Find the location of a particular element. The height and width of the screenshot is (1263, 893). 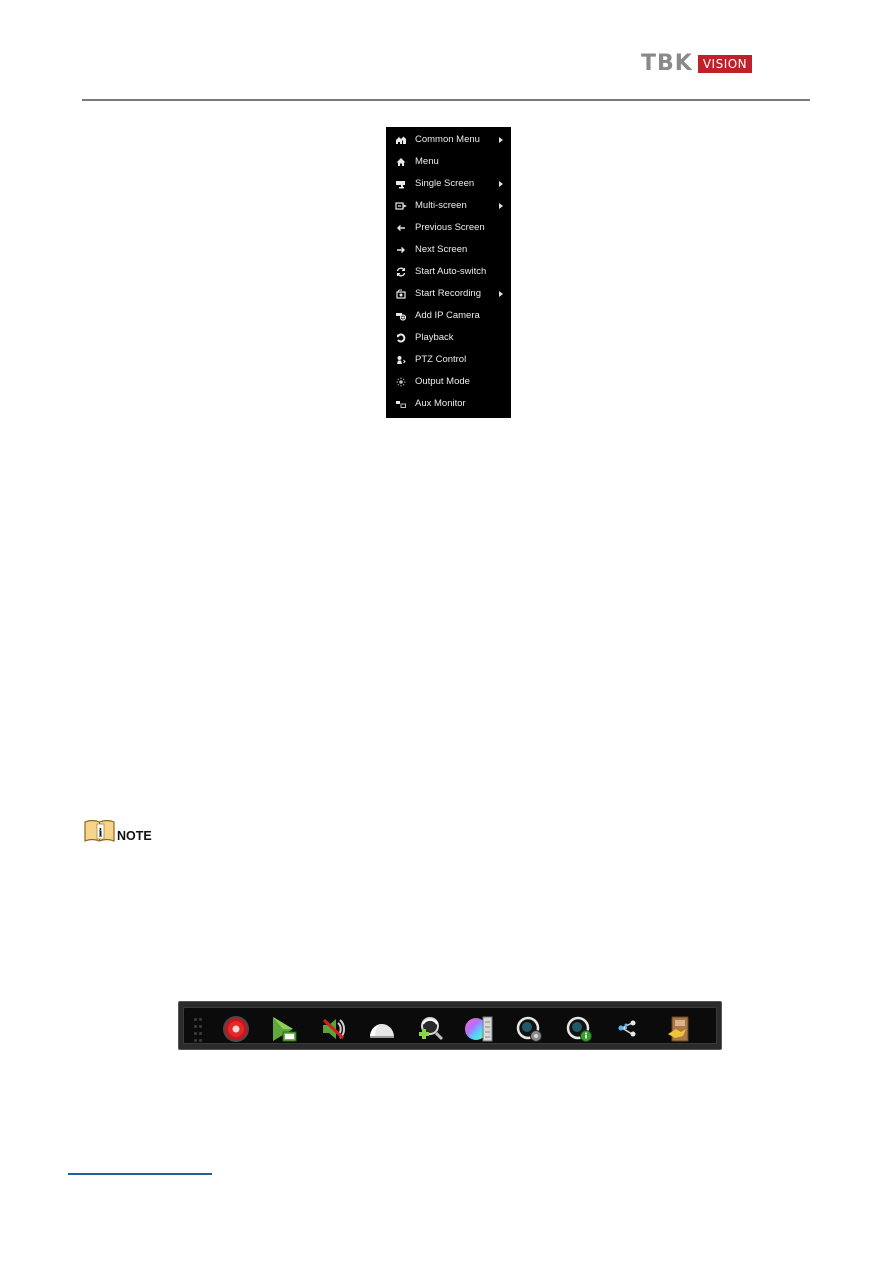

toolbar-inner is located at coordinates (450, 1025).